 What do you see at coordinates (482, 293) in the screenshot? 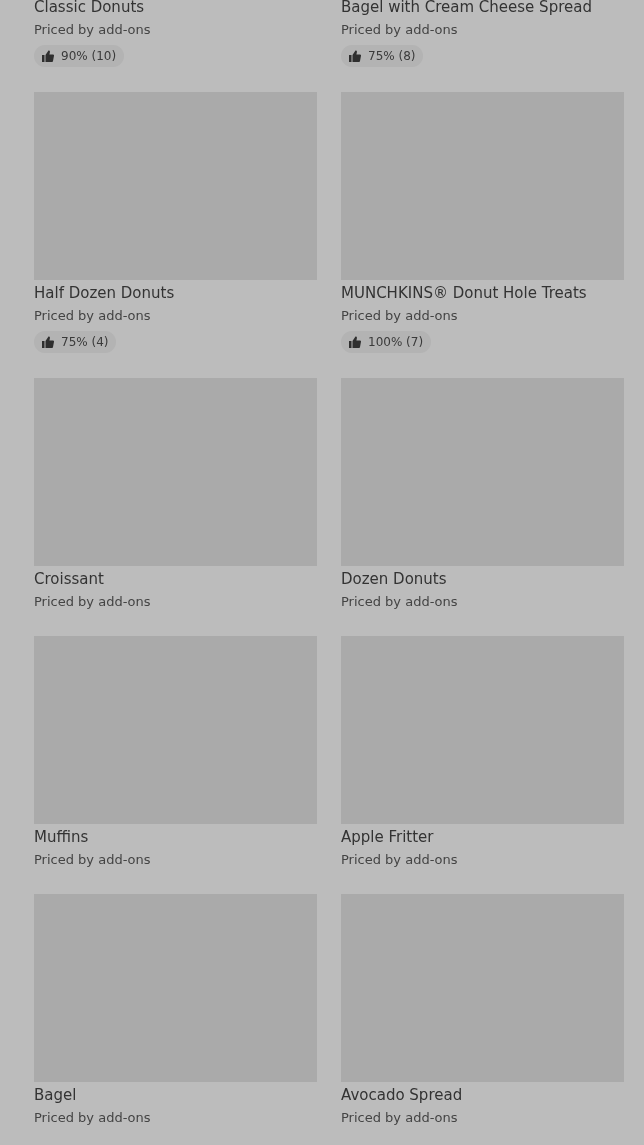
I see `item-title: MUNCHKINS® Donut Hole Treats` at bounding box center [482, 293].